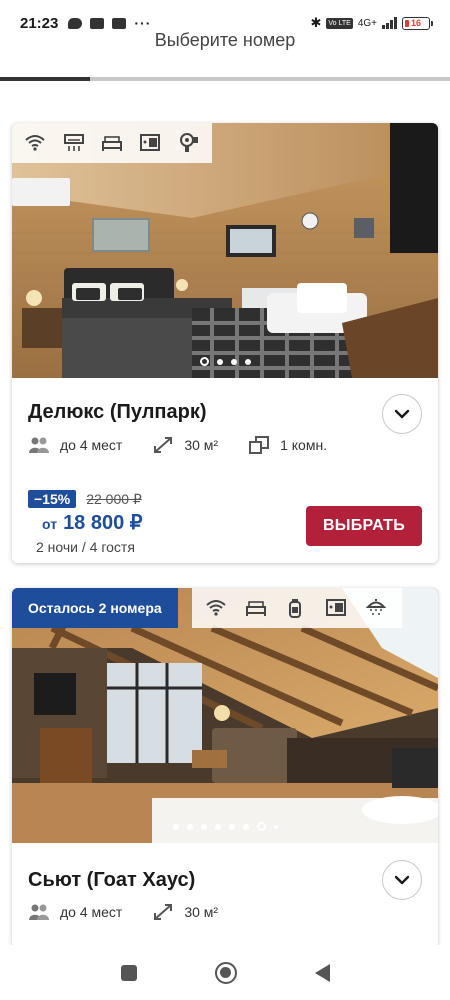 This screenshot has height=1000, width=450. What do you see at coordinates (75, 23) in the screenshot?
I see `message-icon` at bounding box center [75, 23].